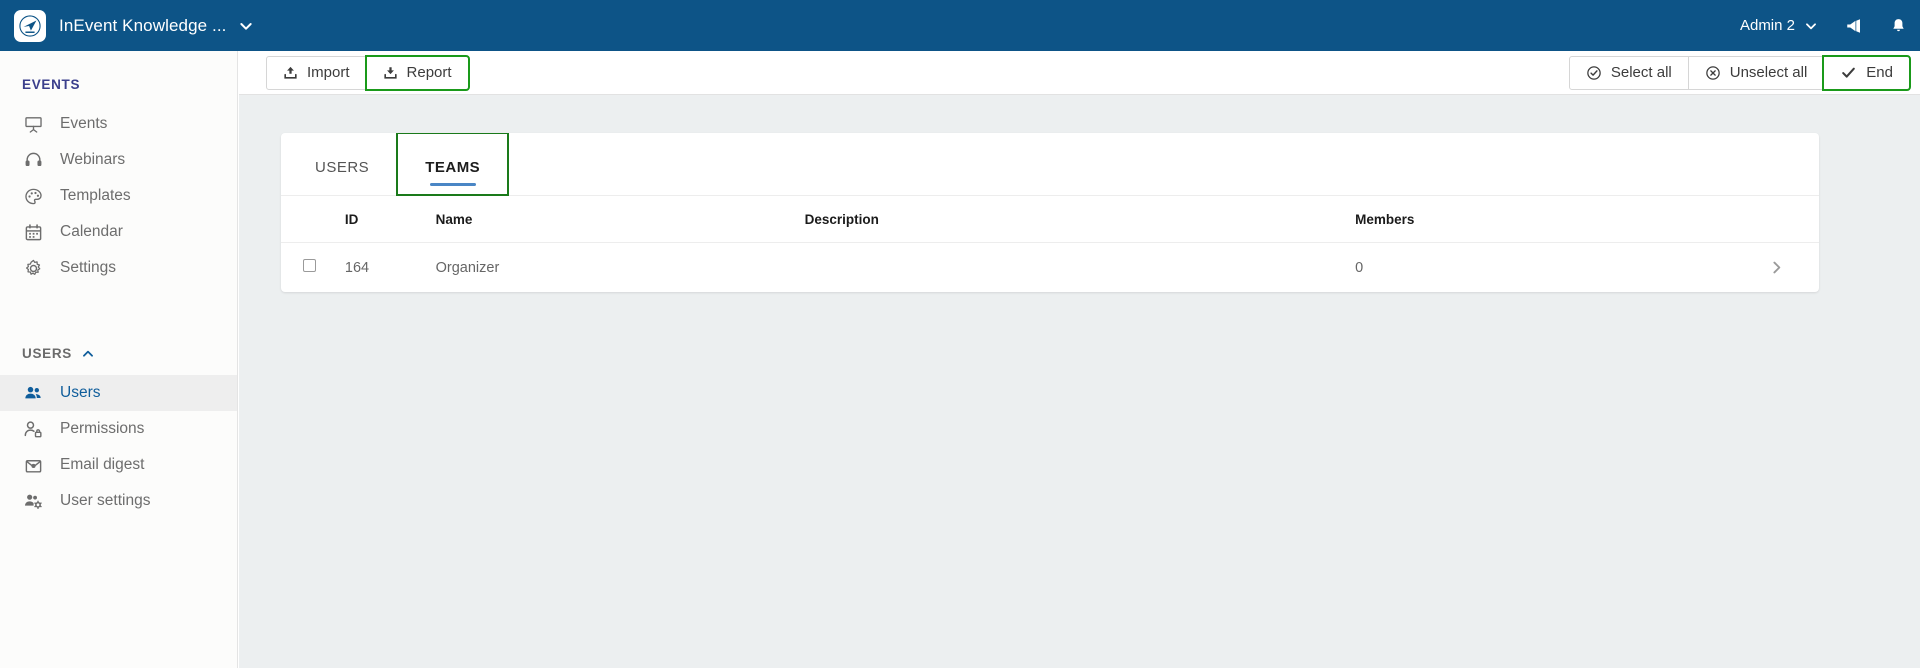 The width and height of the screenshot is (1920, 668). Describe the element at coordinates (33, 465) in the screenshot. I see `envelope-icon` at that location.